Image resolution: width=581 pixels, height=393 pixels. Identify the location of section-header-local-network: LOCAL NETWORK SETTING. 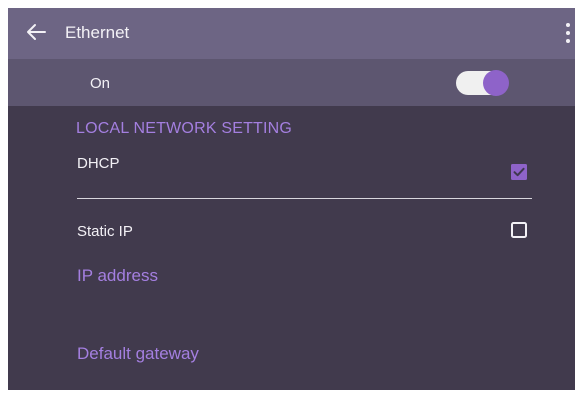
(184, 128).